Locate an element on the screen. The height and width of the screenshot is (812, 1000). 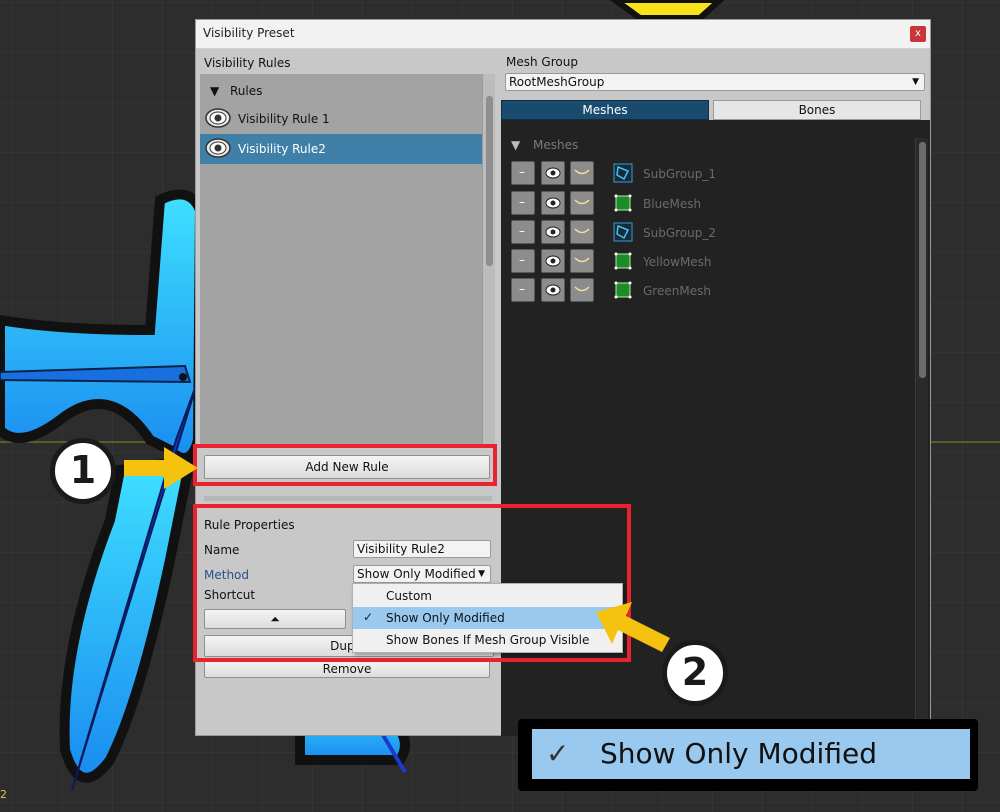
highlight-add-rule is located at coordinates (345, 465).